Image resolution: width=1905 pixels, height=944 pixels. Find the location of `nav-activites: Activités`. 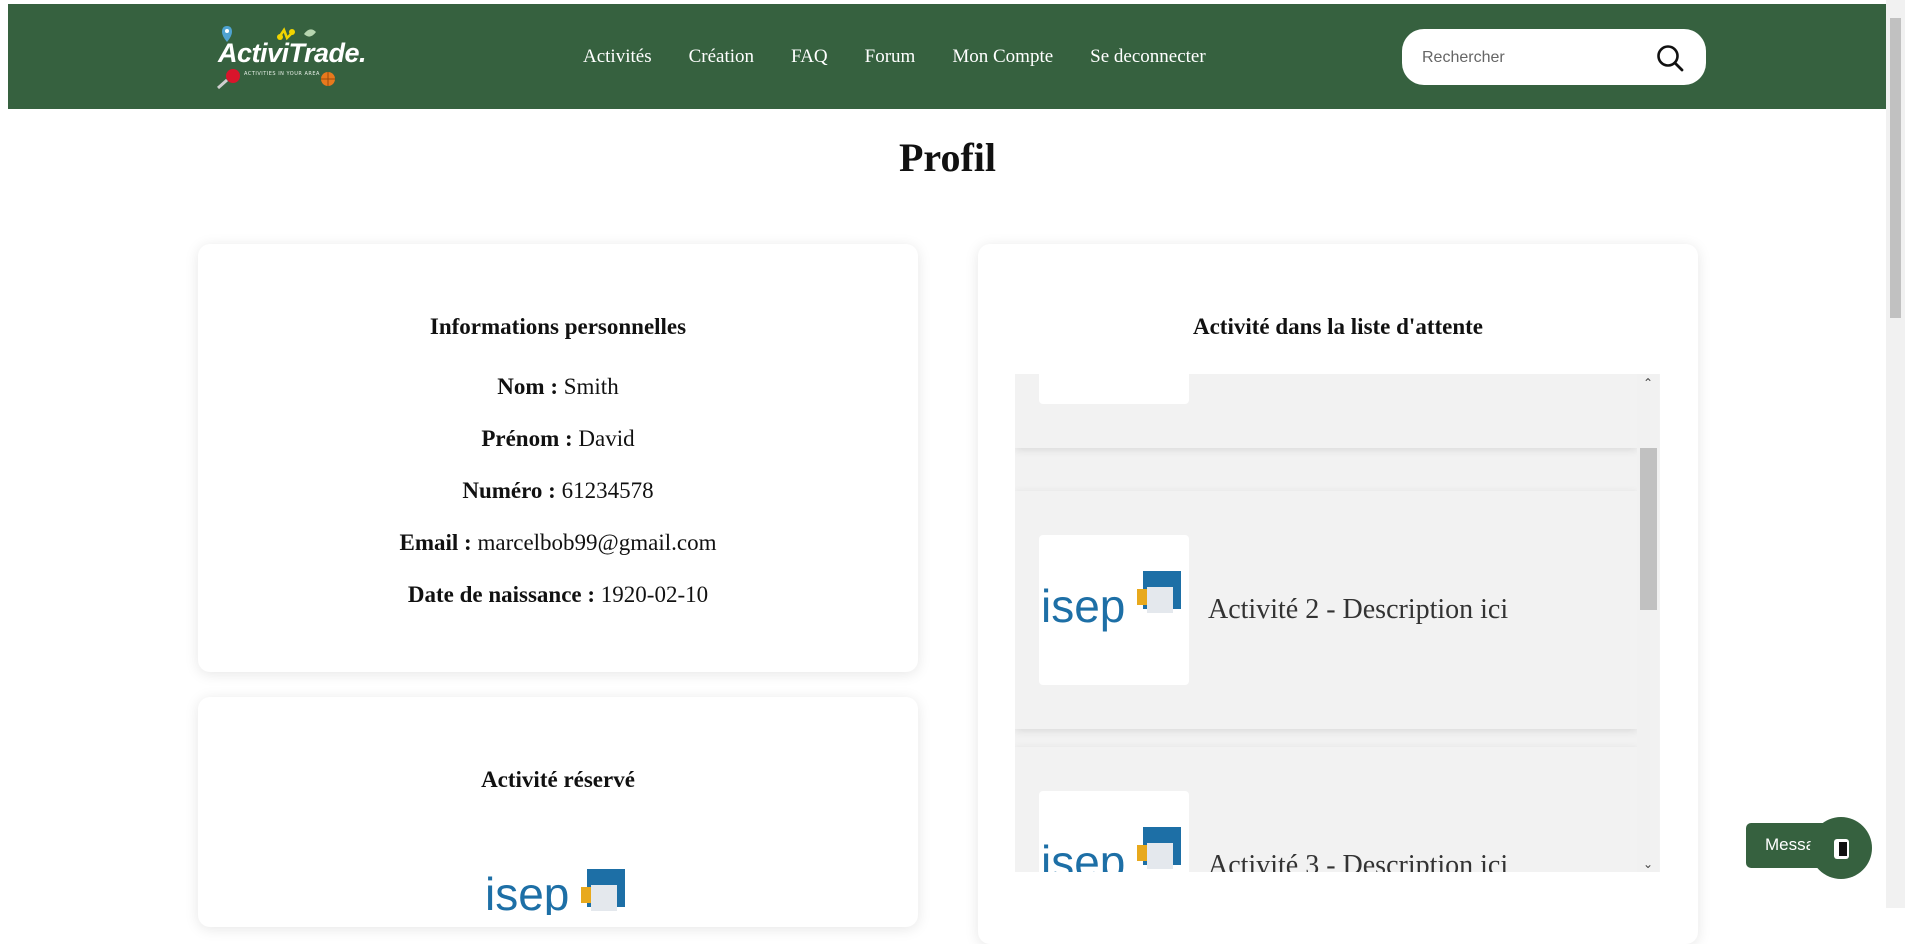

nav-activites: Activités is located at coordinates (617, 57).